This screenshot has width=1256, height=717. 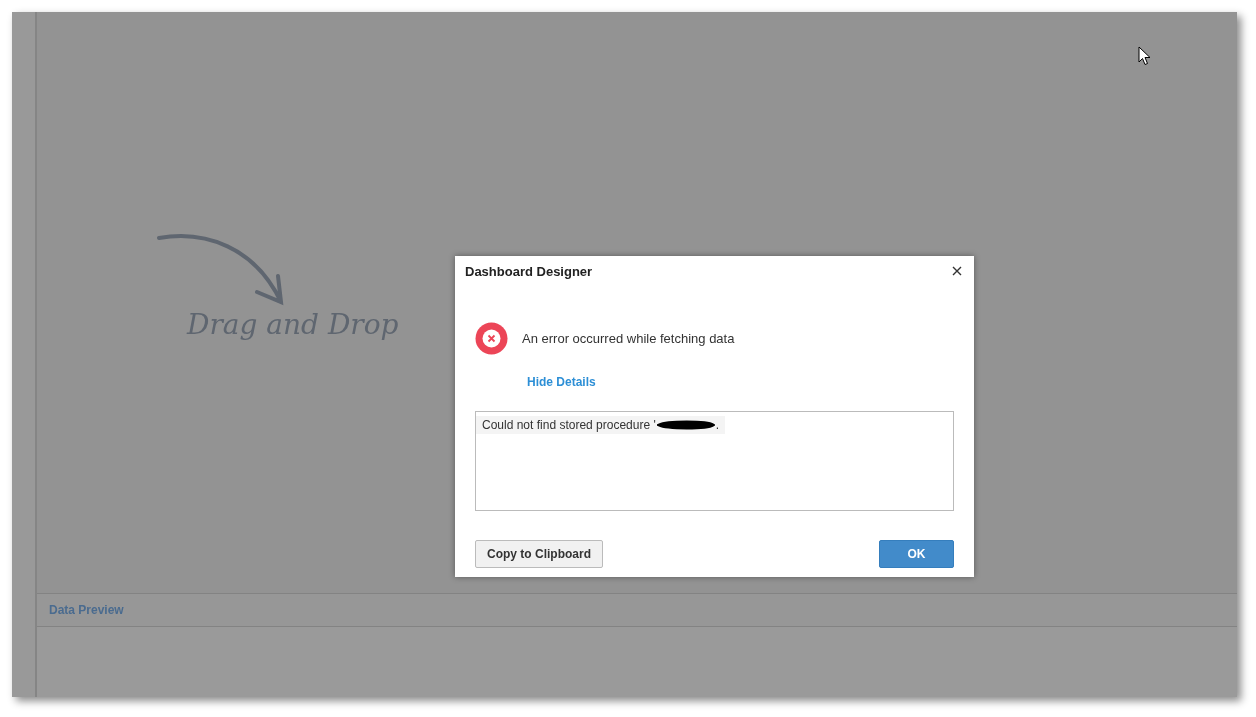 What do you see at coordinates (916, 554) in the screenshot?
I see `ok-button: OK` at bounding box center [916, 554].